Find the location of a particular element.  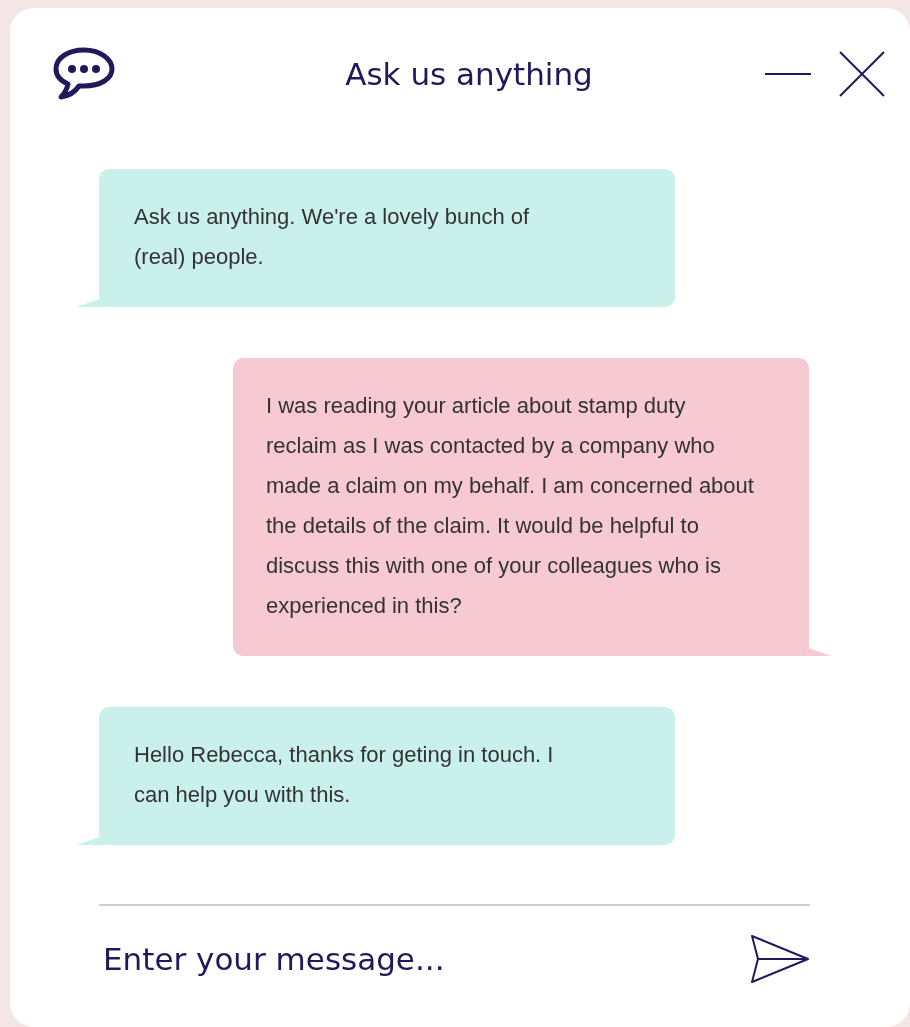

chat-title: Ask us anything is located at coordinates (469, 74).